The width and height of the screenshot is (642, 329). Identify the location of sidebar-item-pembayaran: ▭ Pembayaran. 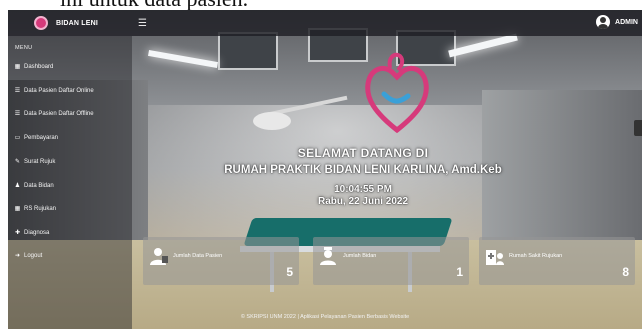
(33, 137).